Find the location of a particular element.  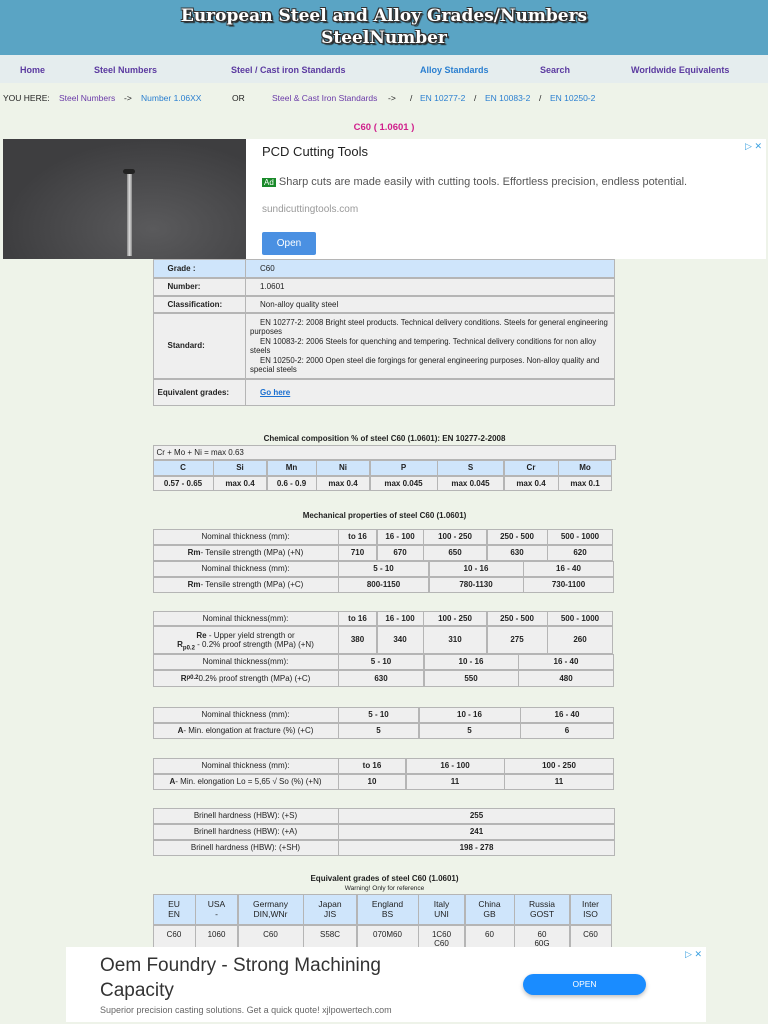

equiv-header: Inter ISO is located at coordinates (590, 909).